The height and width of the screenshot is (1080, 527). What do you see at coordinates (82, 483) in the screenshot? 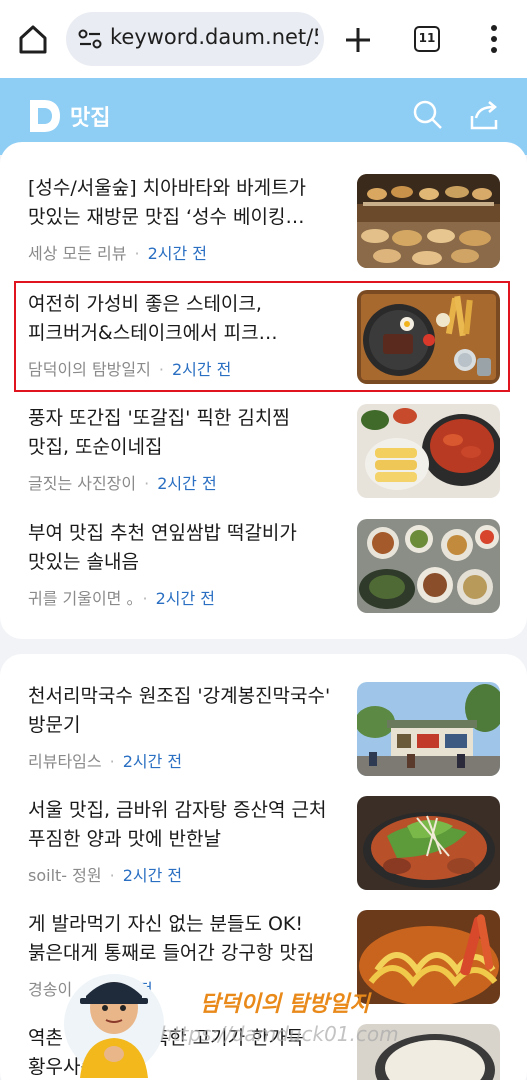
I see `article-source: 글짓는 사진장이` at bounding box center [82, 483].